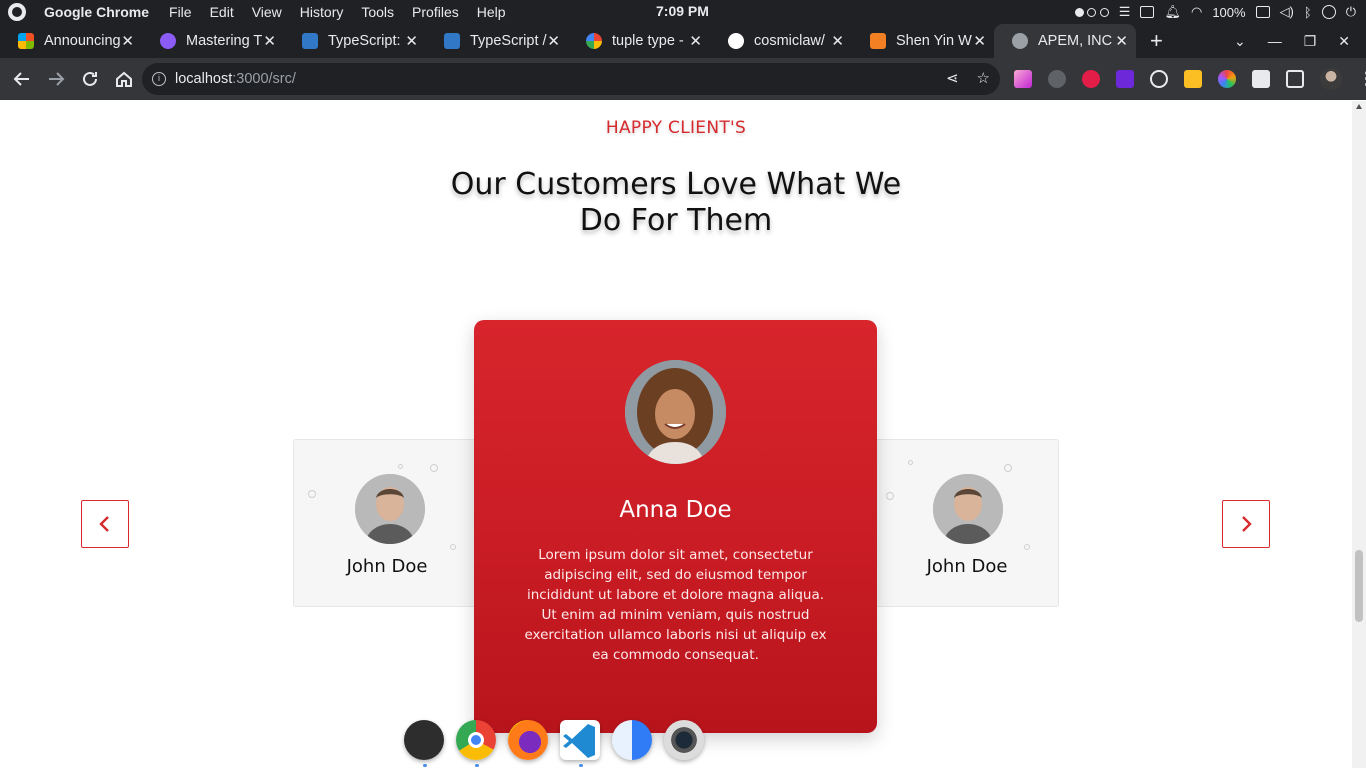 This screenshot has width=1366, height=768. What do you see at coordinates (580, 743) in the screenshot?
I see `vscode-dock-icon` at bounding box center [580, 743].